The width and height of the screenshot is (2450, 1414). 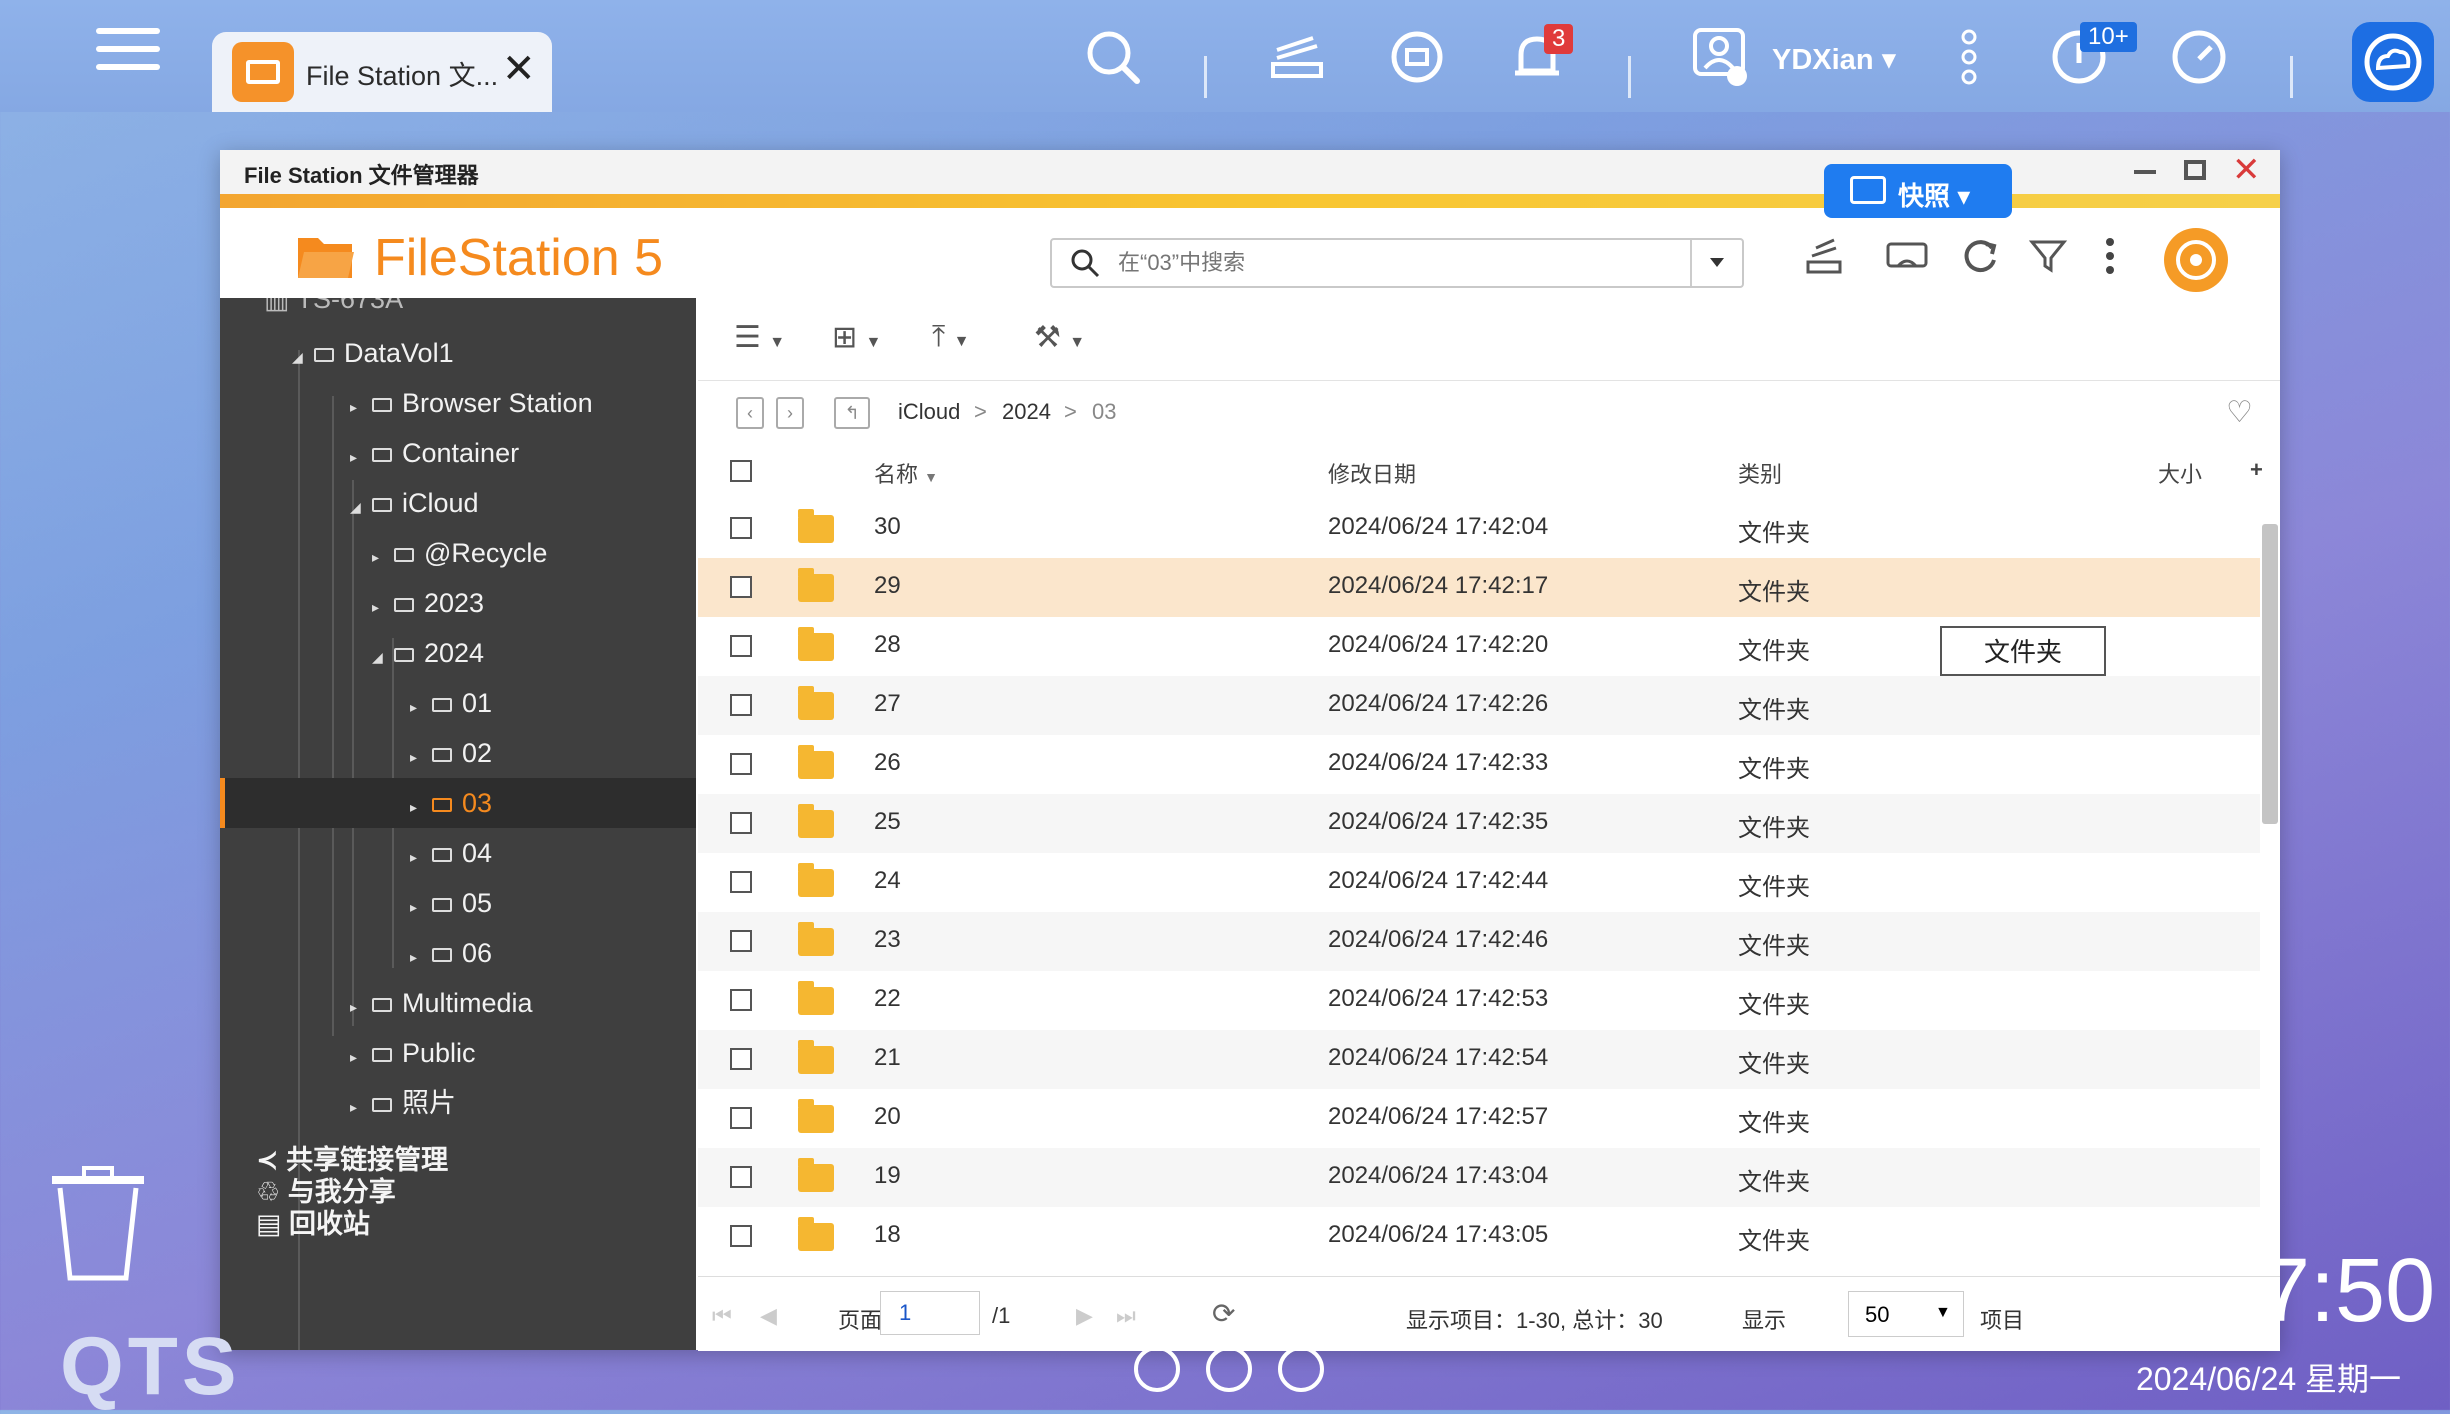 I want to click on table-row: 20 2024/06/24 17:42:57 文件夹, so click(x=1479, y=1118).